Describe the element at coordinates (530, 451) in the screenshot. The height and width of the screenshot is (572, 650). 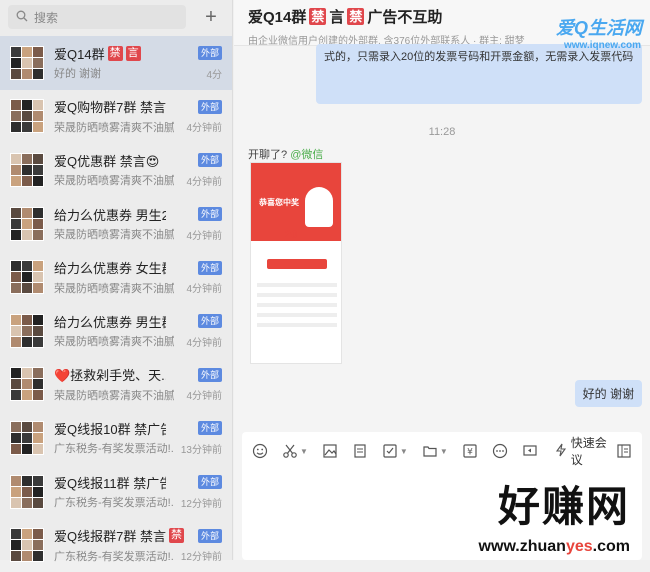
I see `screen-share-icon` at that location.